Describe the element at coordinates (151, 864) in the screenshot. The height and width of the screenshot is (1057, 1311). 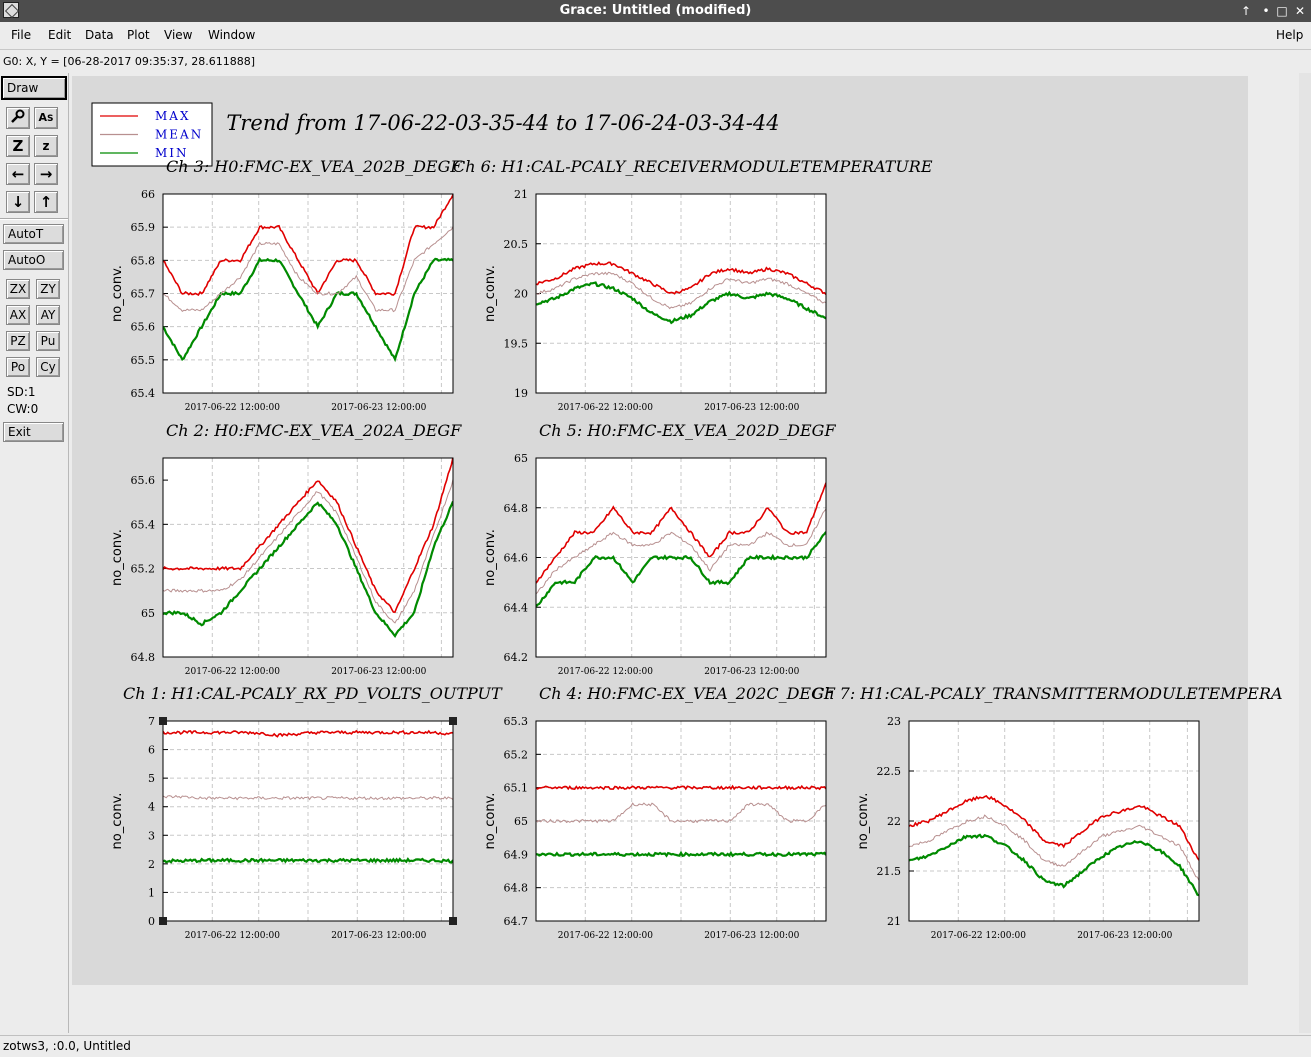
I see `y-tick-label: 2` at that location.